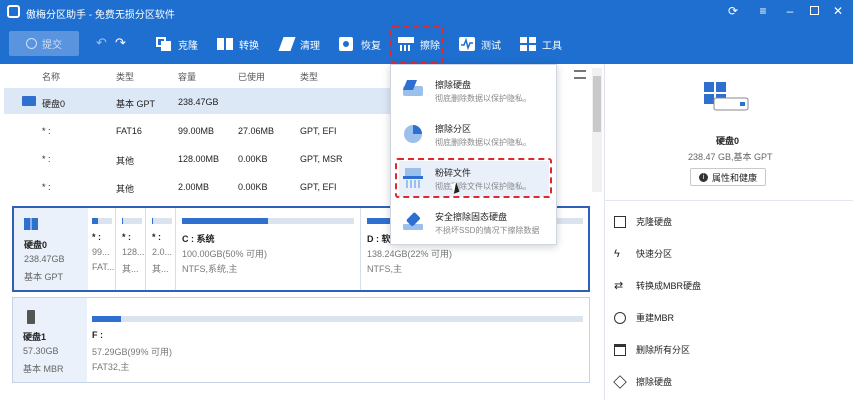 This screenshot has width=853, height=400. Describe the element at coordinates (763, 11) in the screenshot. I see `menu-icon: ≡` at that location.